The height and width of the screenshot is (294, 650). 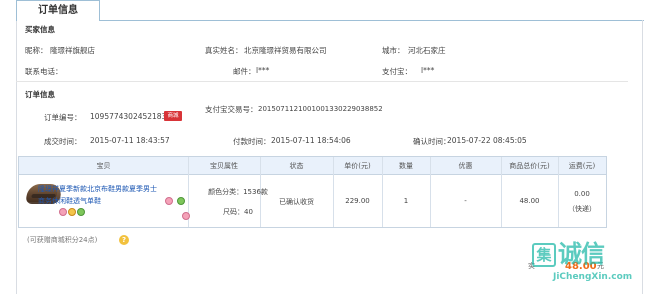 What do you see at coordinates (322, 81) in the screenshot?
I see `section-separator` at bounding box center [322, 81].